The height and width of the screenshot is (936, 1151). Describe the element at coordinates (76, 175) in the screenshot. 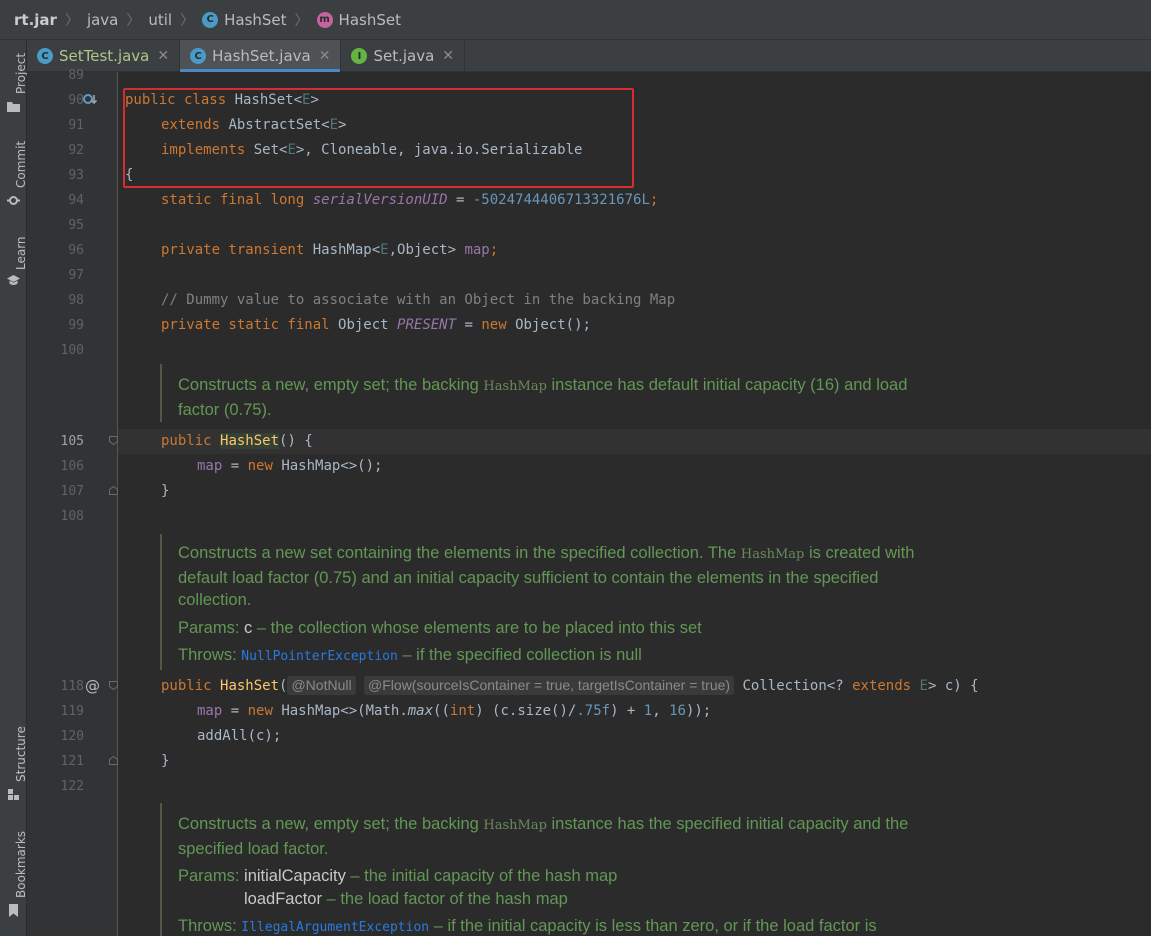

I see `line-number: 93` at that location.